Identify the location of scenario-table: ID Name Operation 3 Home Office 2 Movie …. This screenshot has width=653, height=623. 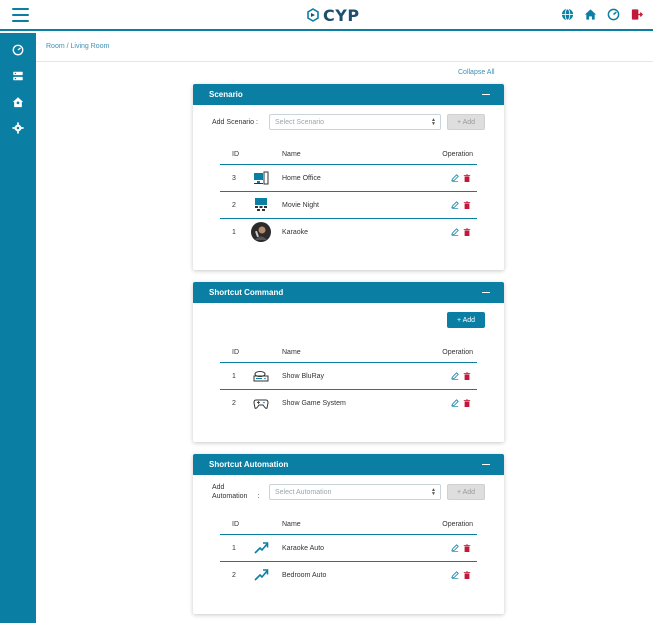
(348, 195).